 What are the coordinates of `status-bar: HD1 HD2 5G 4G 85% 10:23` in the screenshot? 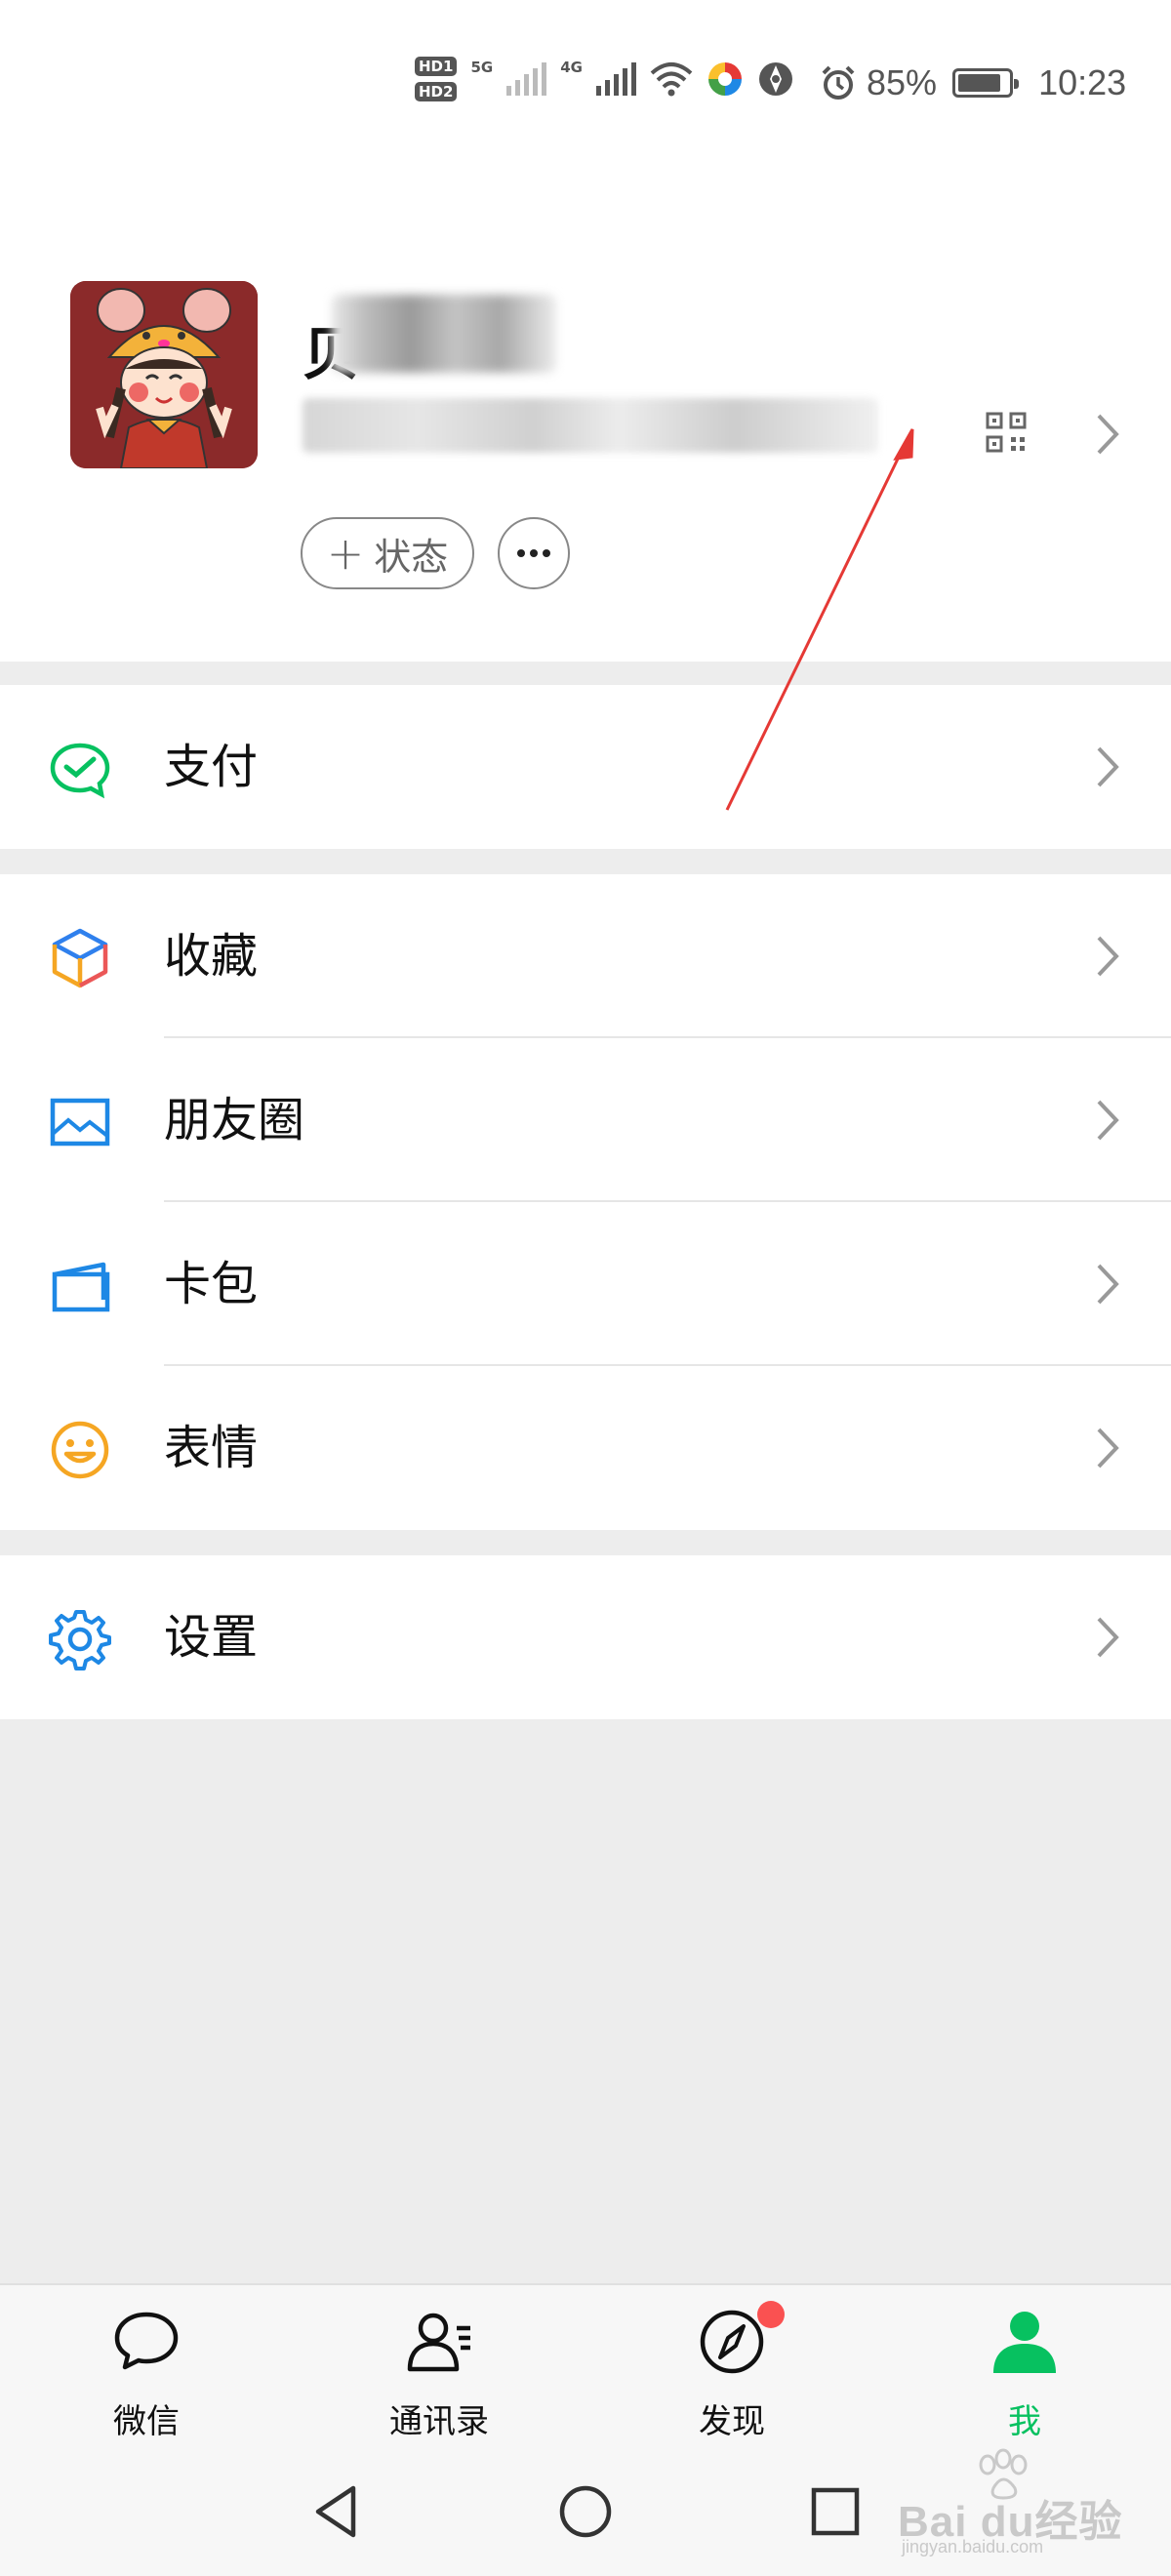 It's located at (585, 88).